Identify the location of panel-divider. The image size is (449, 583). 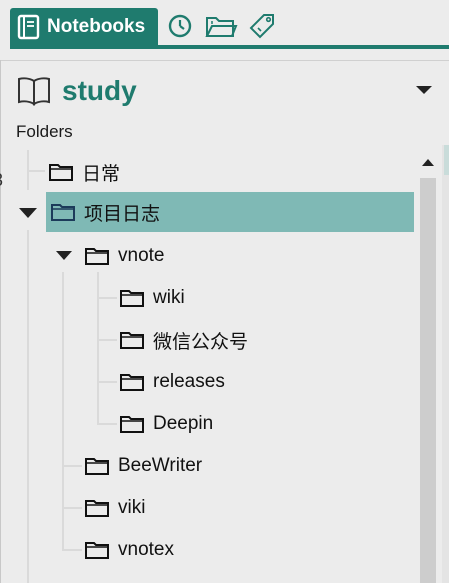
(224, 60).